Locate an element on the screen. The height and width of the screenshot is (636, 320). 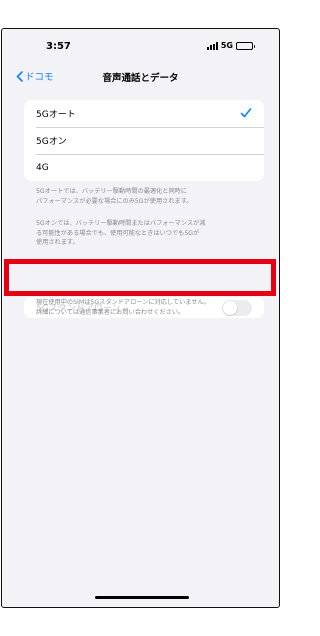
page-title: 音声通話とデータ is located at coordinates (140, 78).